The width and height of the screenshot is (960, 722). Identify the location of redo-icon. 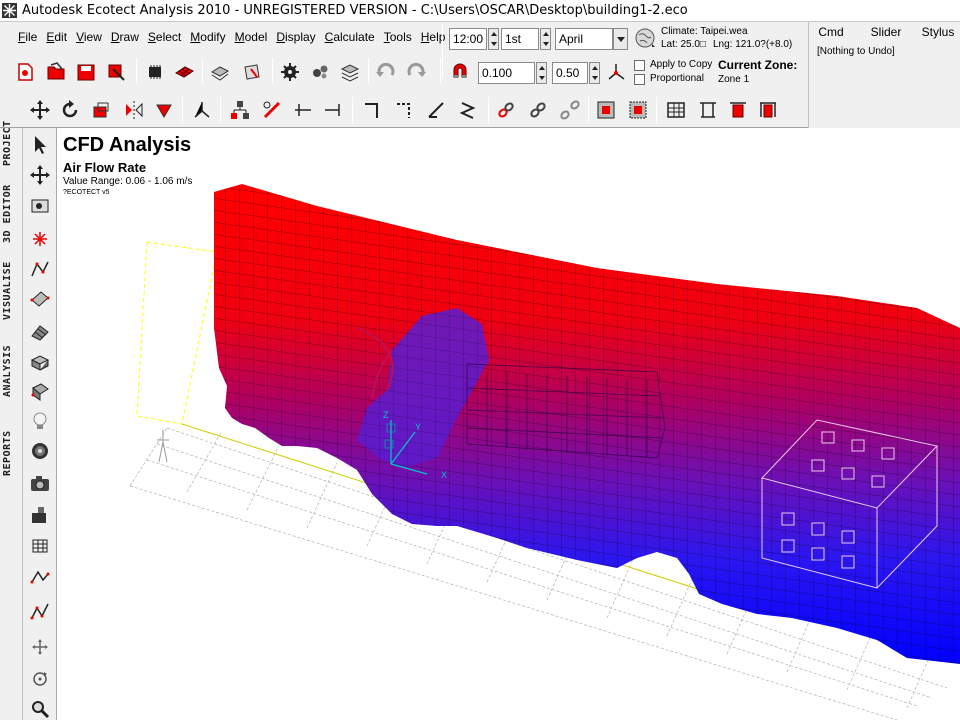
(416, 72).